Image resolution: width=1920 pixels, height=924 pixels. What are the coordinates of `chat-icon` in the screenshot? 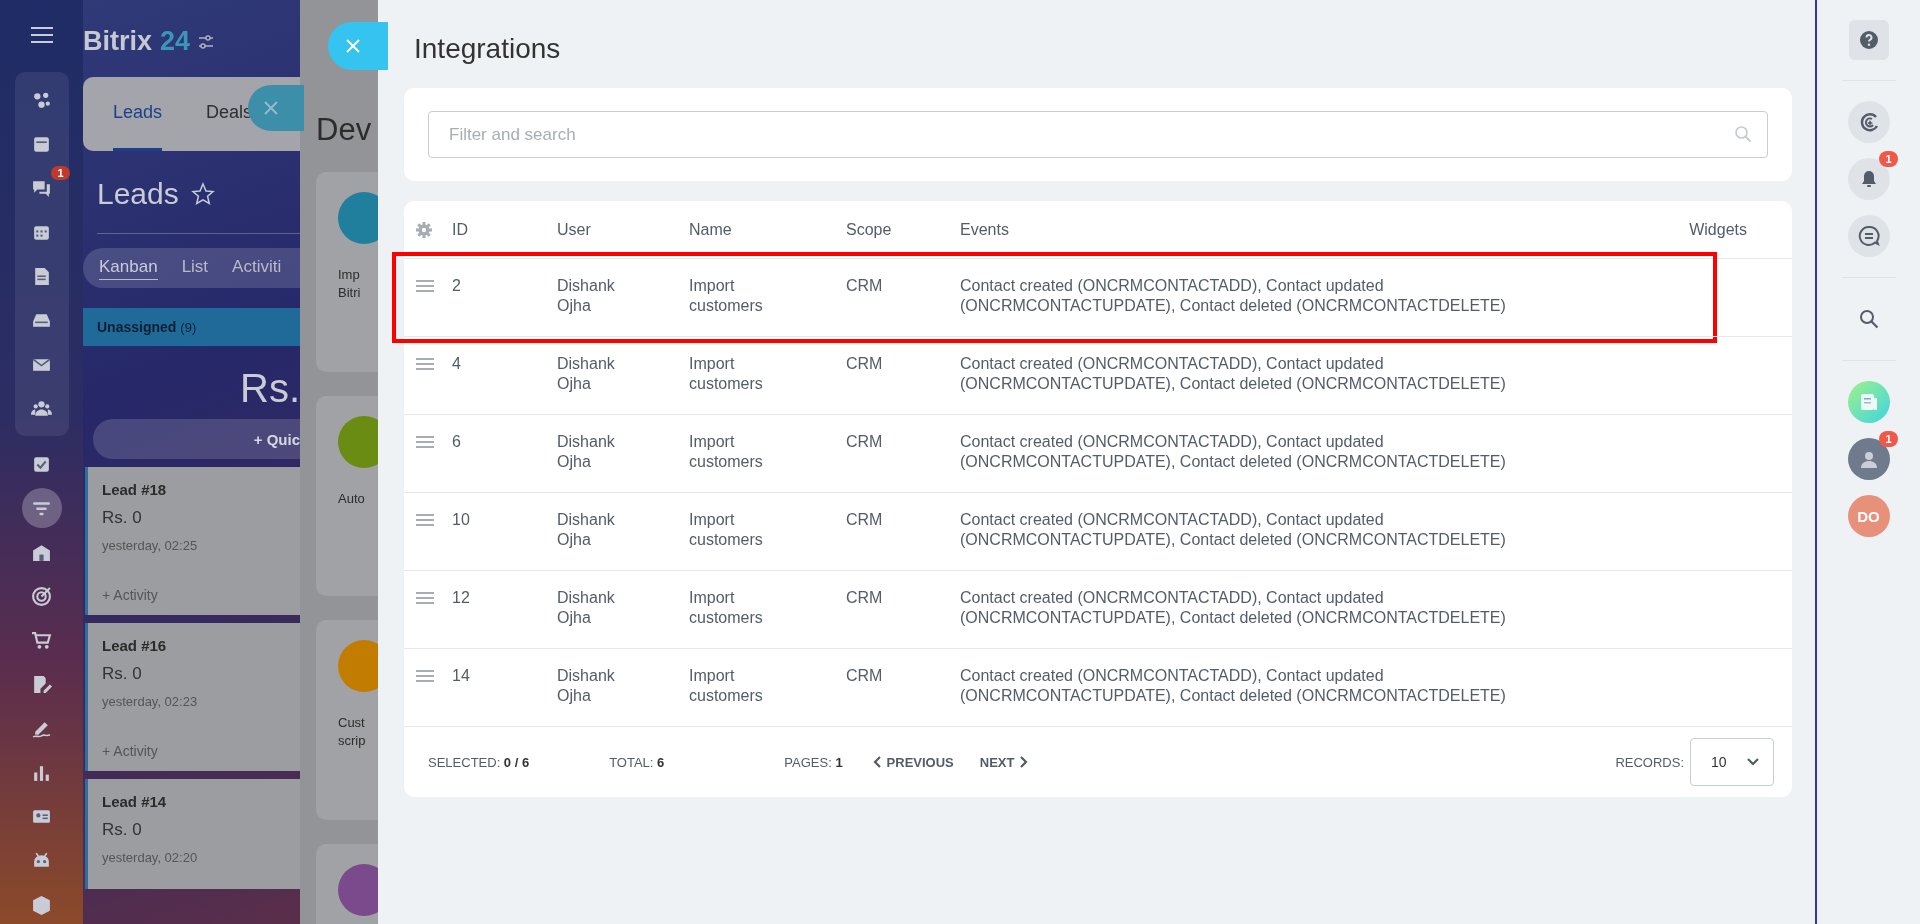 It's located at (1868, 236).